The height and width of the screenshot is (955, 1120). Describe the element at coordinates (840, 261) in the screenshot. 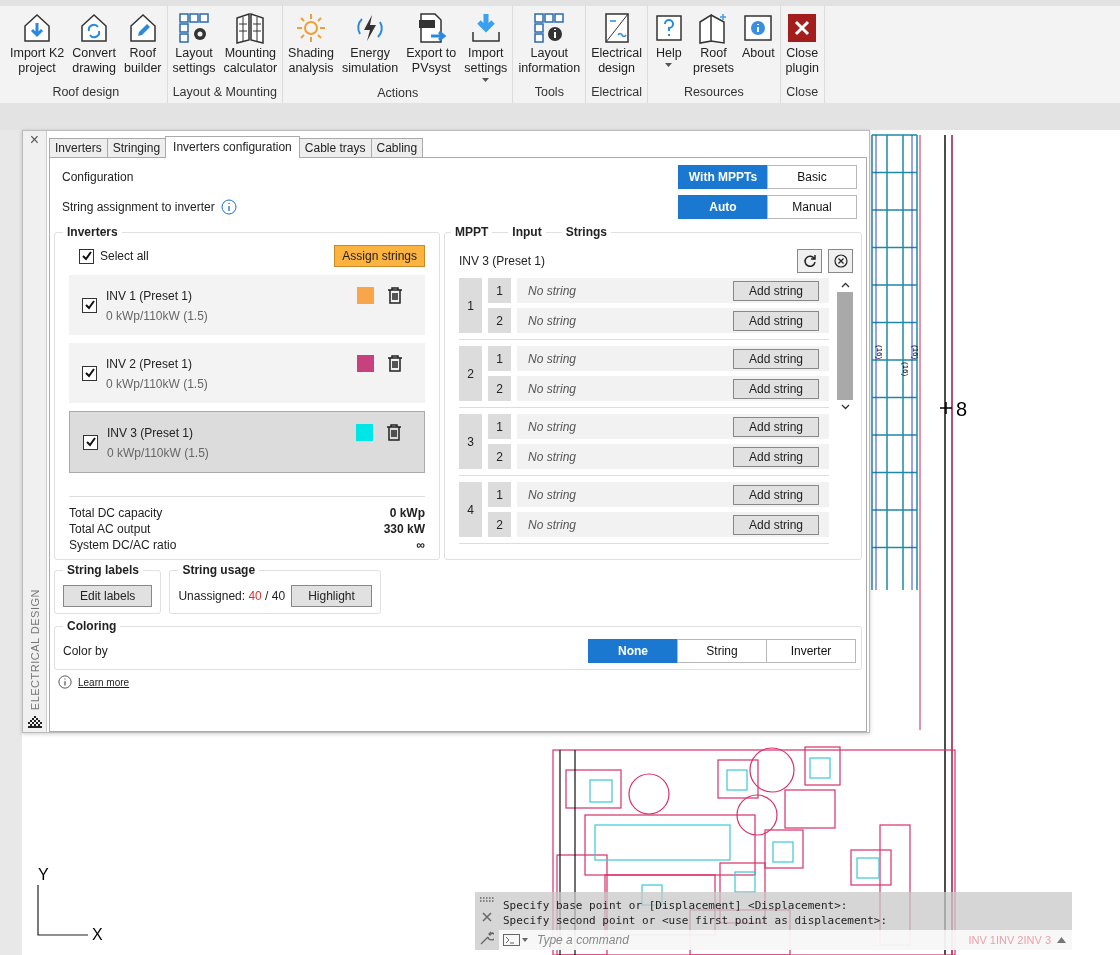

I see `clear-button` at that location.